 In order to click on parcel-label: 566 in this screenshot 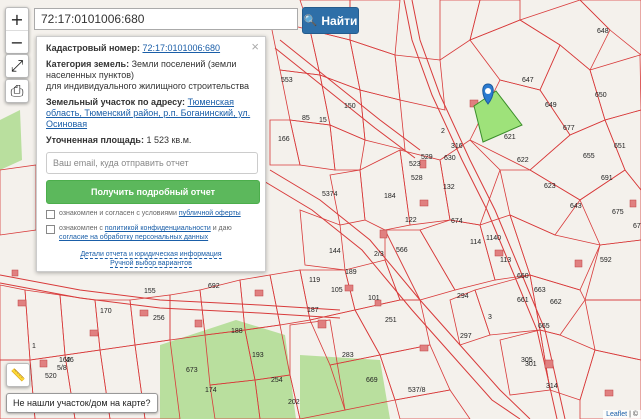, I will do `click(402, 250)`.